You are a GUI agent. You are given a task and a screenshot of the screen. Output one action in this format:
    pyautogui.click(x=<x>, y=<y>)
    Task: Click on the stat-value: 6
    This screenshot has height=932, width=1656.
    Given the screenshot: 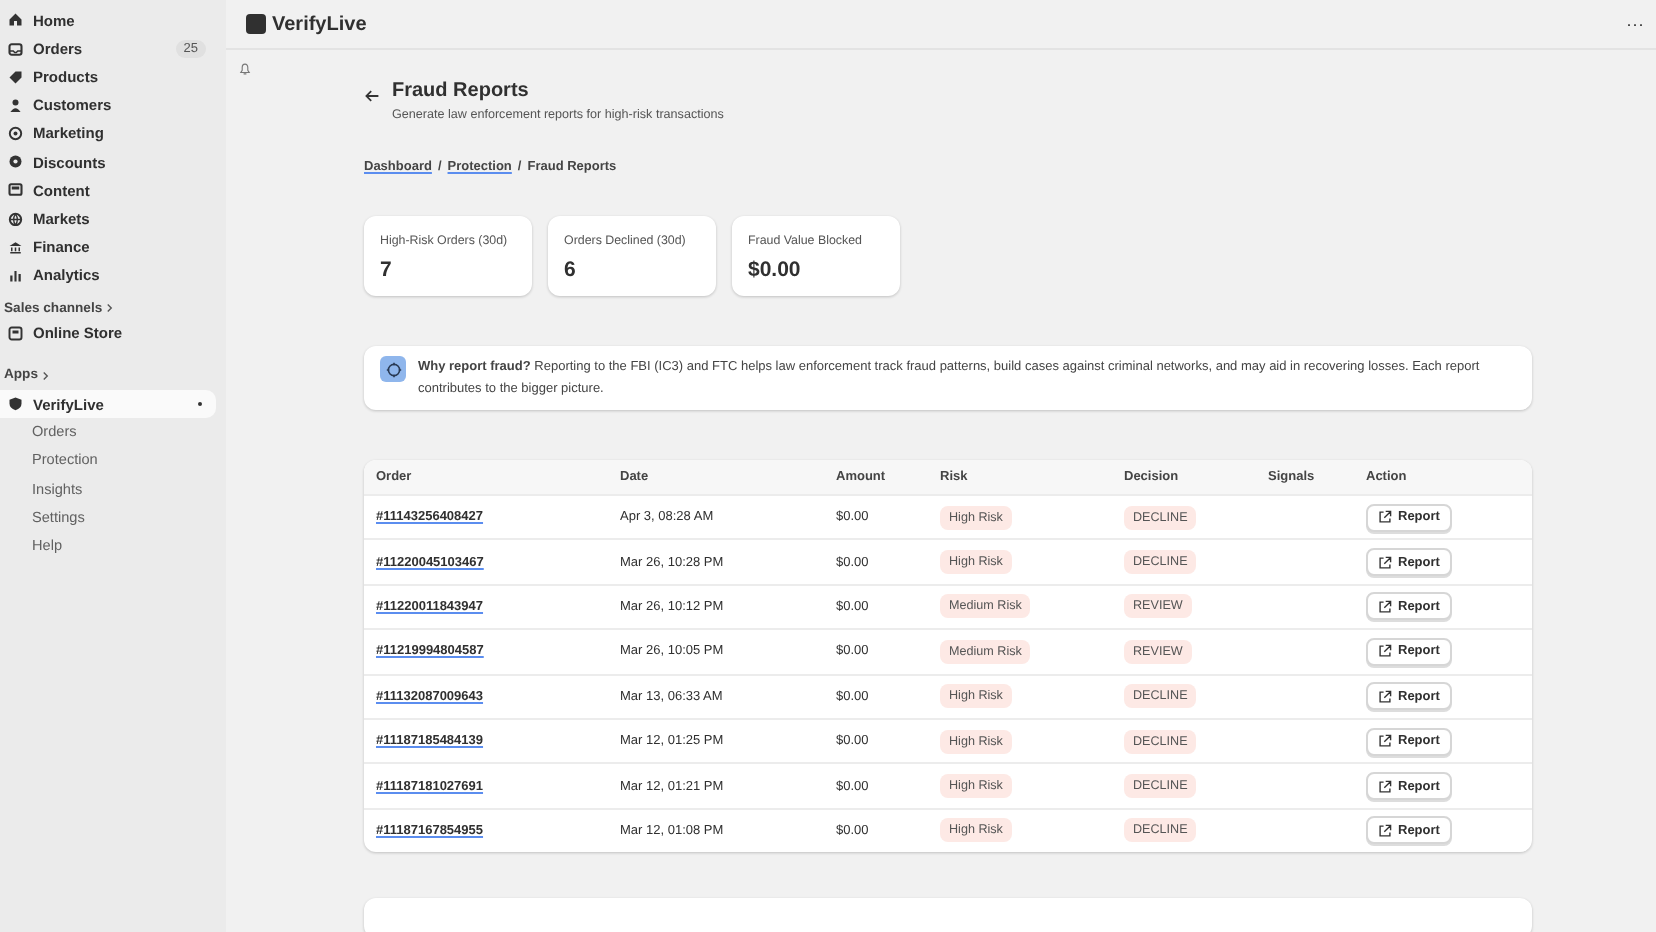 What is the action you would take?
    pyautogui.click(x=571, y=270)
    